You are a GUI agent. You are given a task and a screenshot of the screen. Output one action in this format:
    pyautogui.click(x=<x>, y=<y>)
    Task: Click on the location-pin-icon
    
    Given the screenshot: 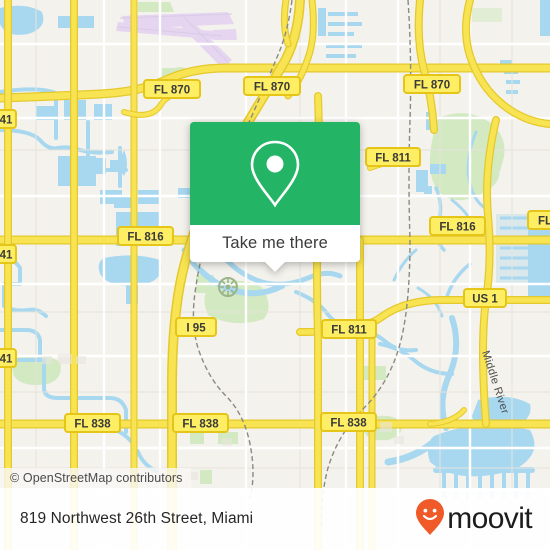 What is the action you would take?
    pyautogui.click(x=275, y=174)
    